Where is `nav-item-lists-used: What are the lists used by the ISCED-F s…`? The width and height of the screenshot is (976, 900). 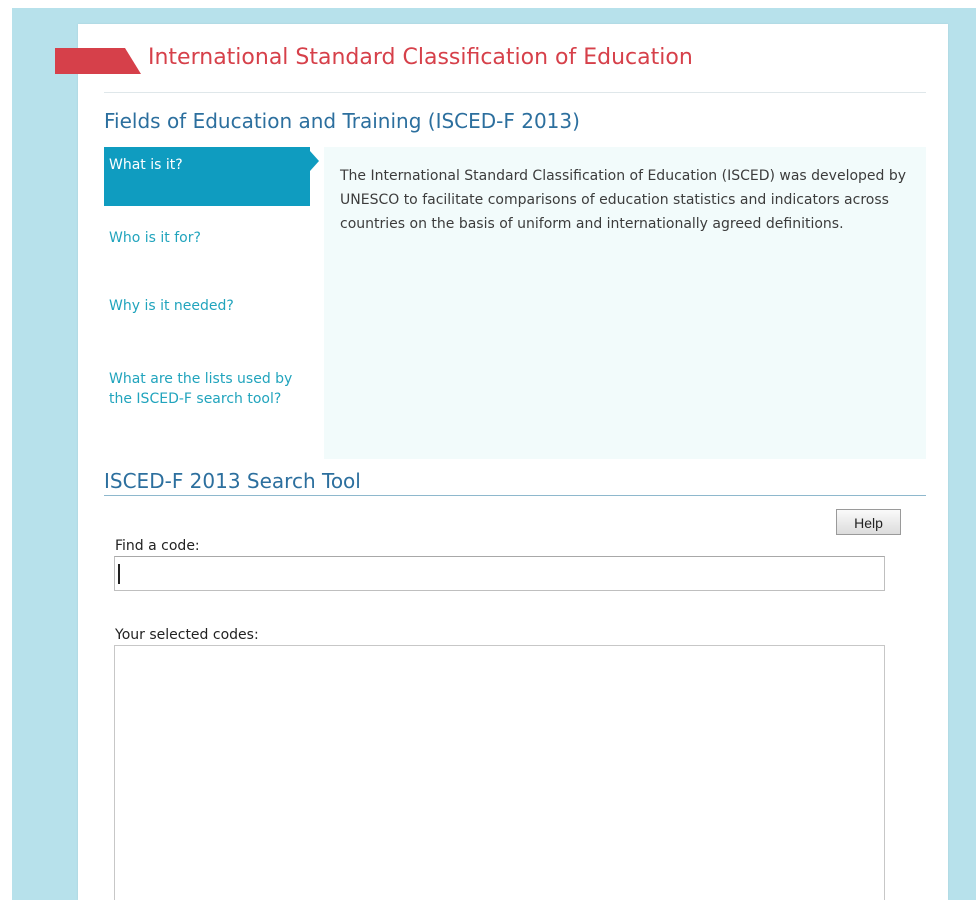
nav-item-lists-used: What are the lists used by the ISCED-F s… is located at coordinates (206, 389).